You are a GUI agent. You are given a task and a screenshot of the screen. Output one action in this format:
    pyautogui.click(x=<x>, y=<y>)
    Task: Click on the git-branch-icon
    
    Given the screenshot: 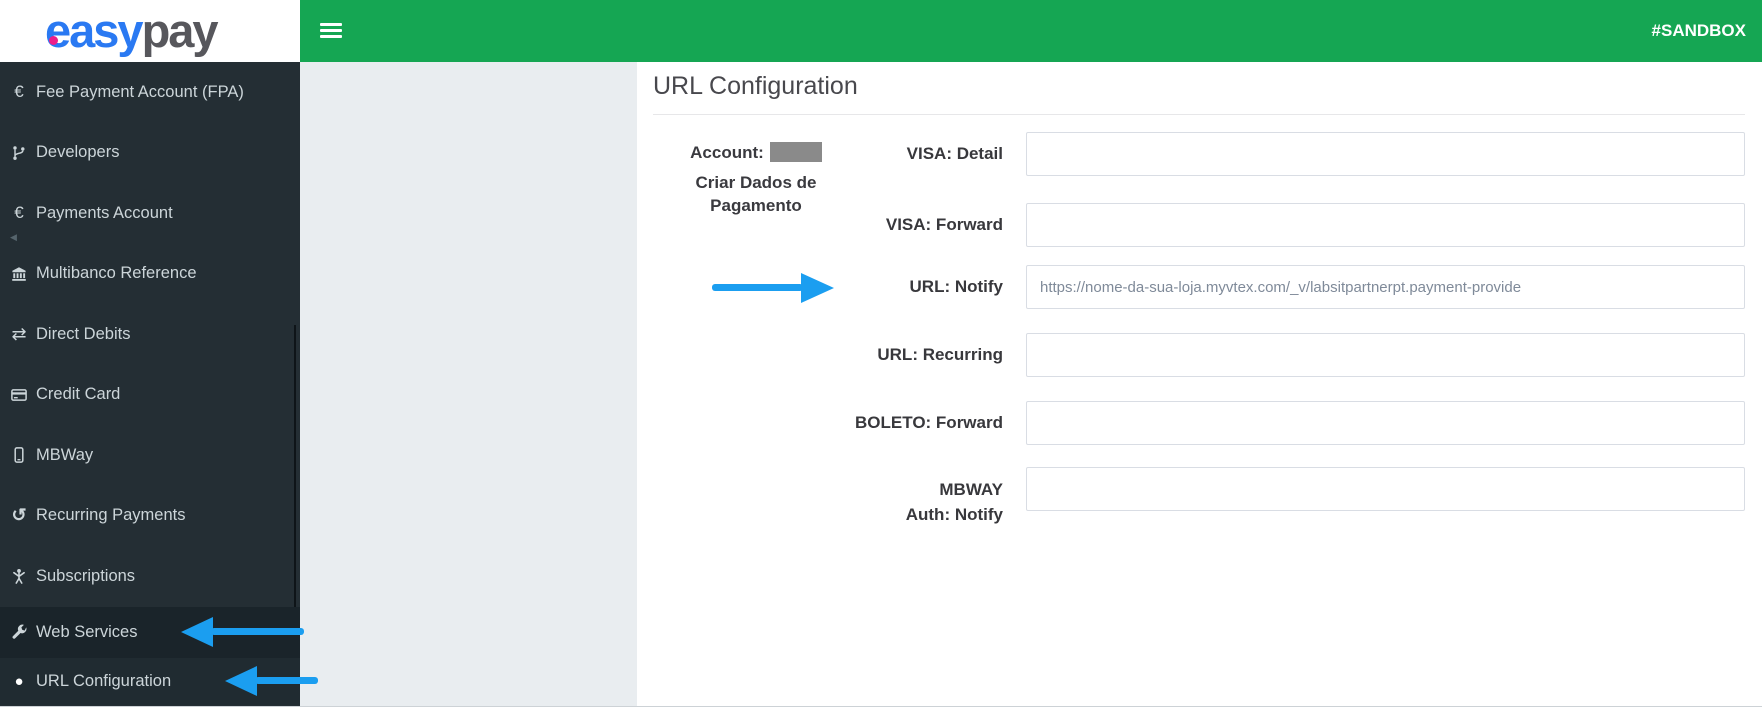 What is the action you would take?
    pyautogui.click(x=19, y=153)
    